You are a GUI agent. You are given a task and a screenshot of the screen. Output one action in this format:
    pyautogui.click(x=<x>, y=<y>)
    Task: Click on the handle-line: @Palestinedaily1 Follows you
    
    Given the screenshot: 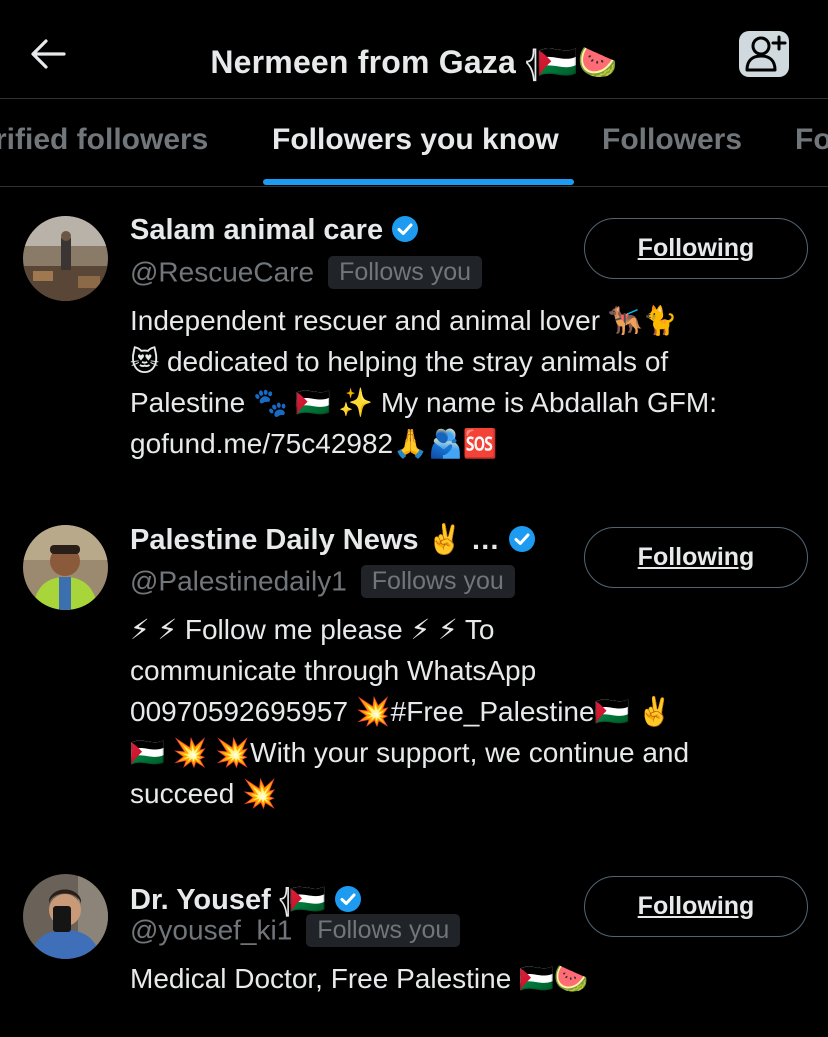 What is the action you would take?
    pyautogui.click(x=322, y=581)
    